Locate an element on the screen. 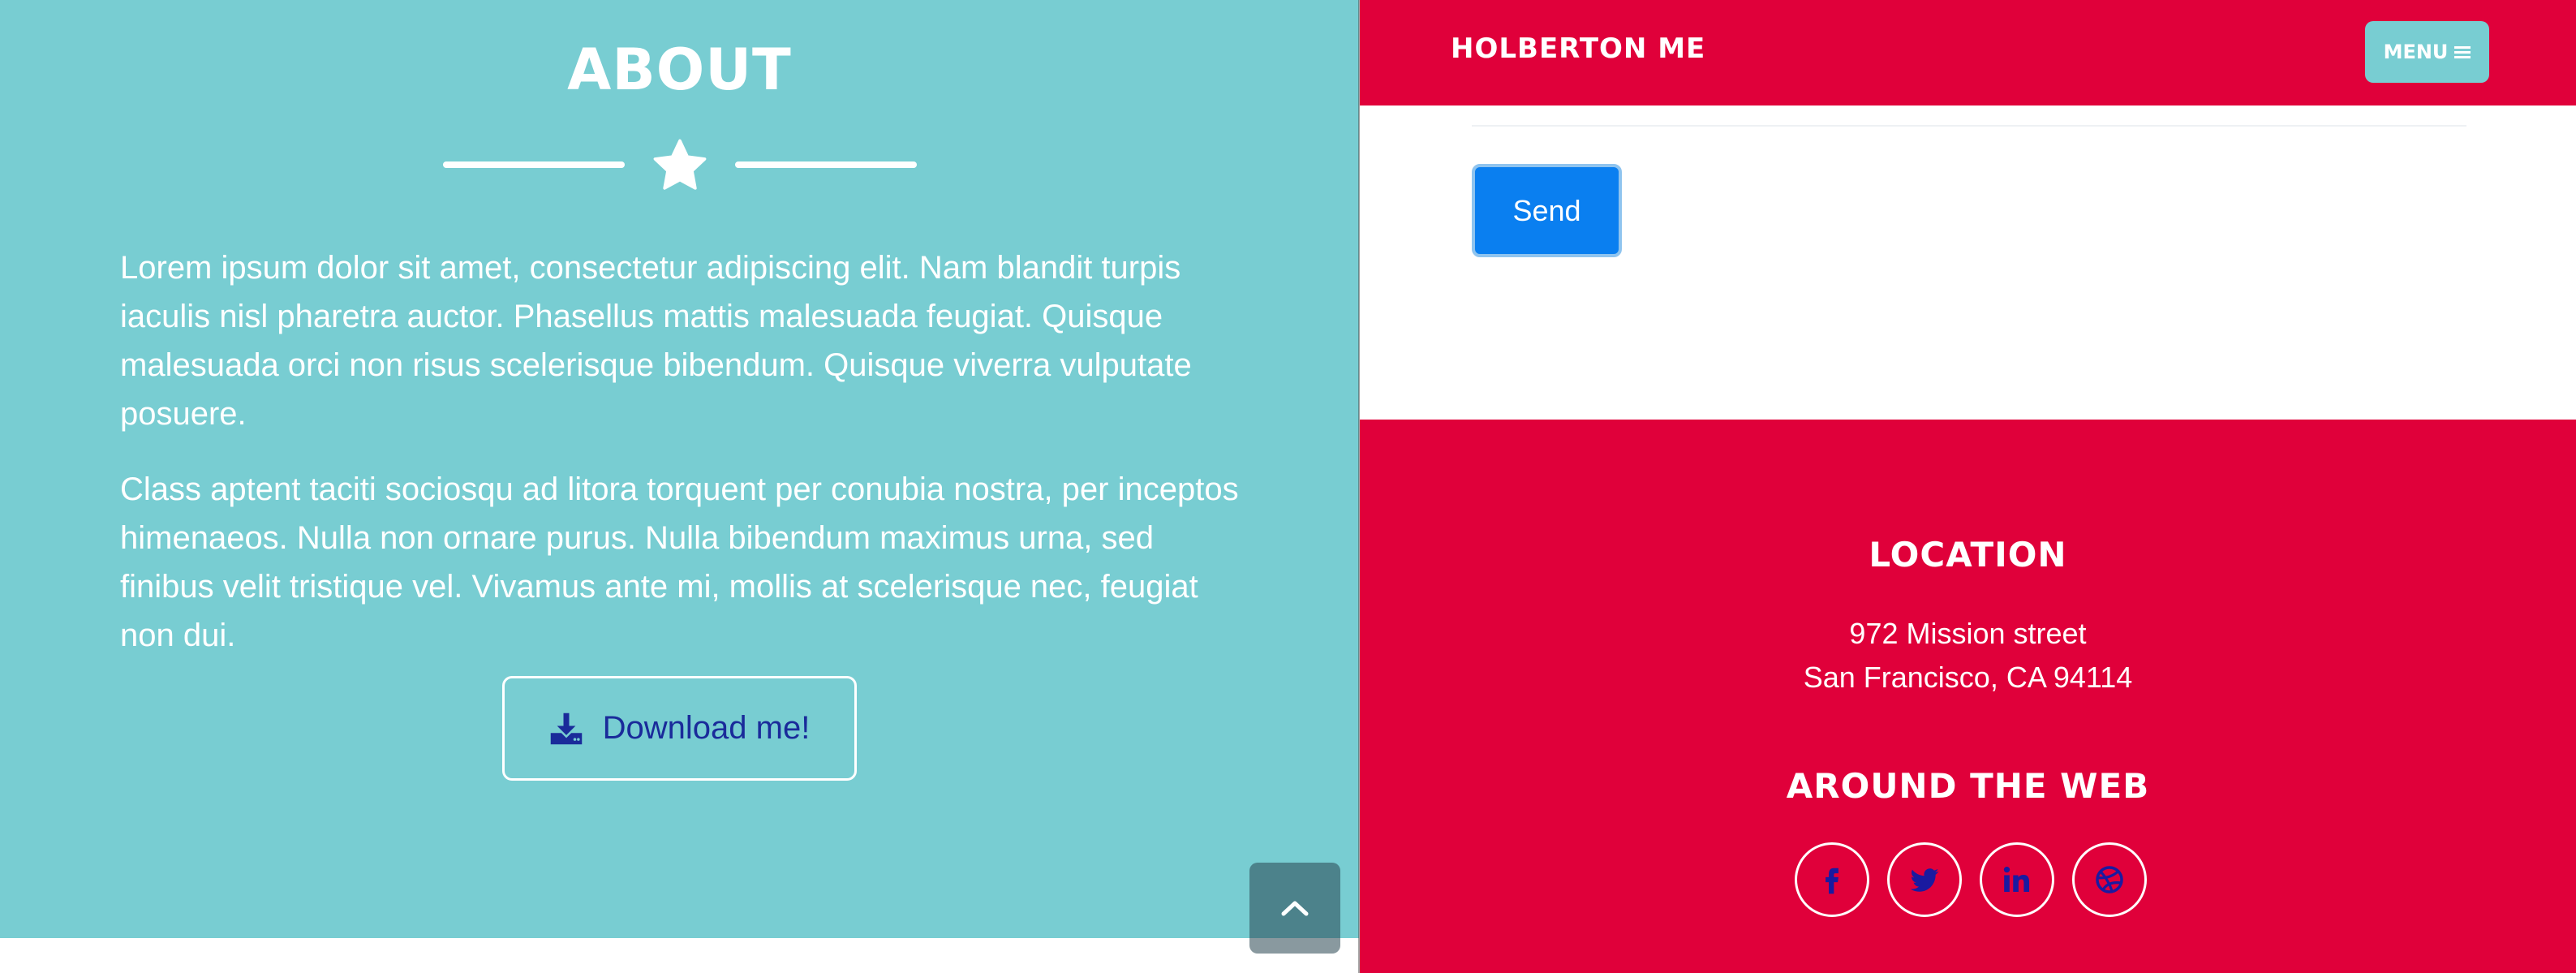 The height and width of the screenshot is (973, 2576). download-button-label: Download me! is located at coordinates (706, 728).